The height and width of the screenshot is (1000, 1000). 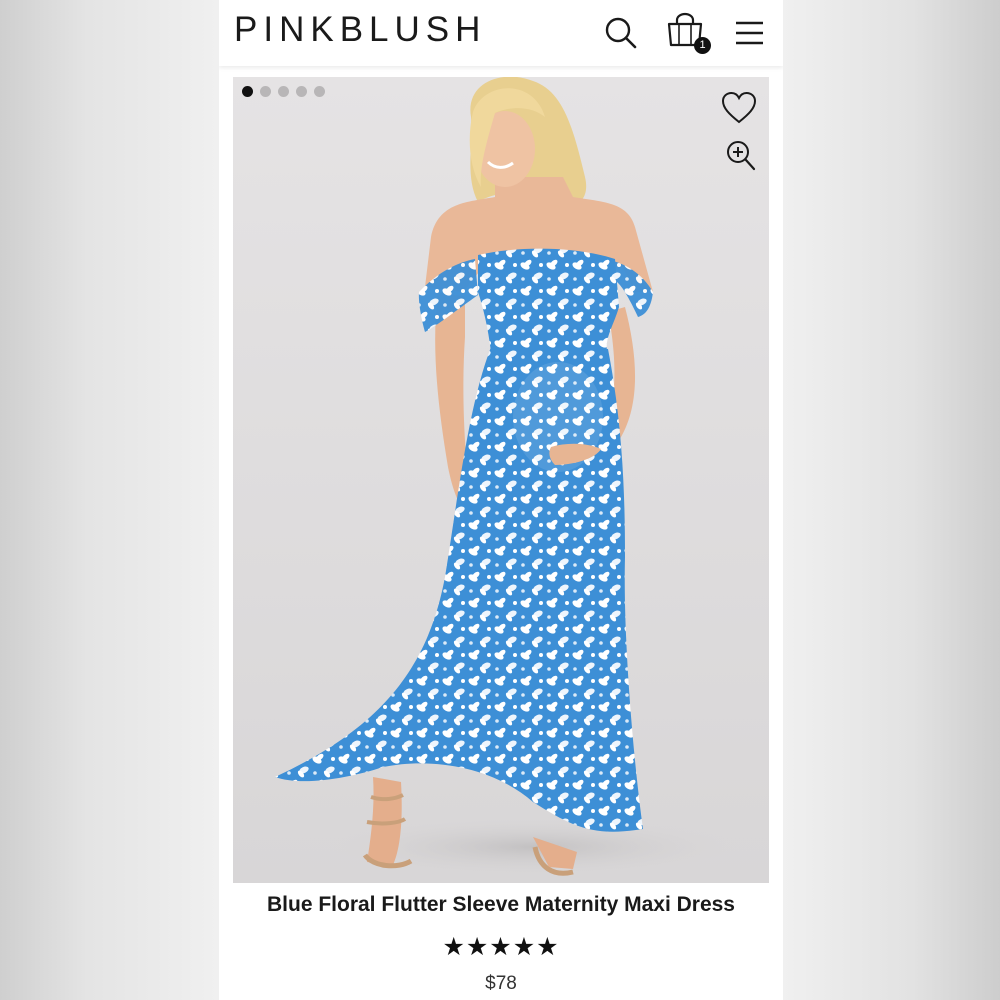 I want to click on product-price: $78, so click(x=501, y=983).